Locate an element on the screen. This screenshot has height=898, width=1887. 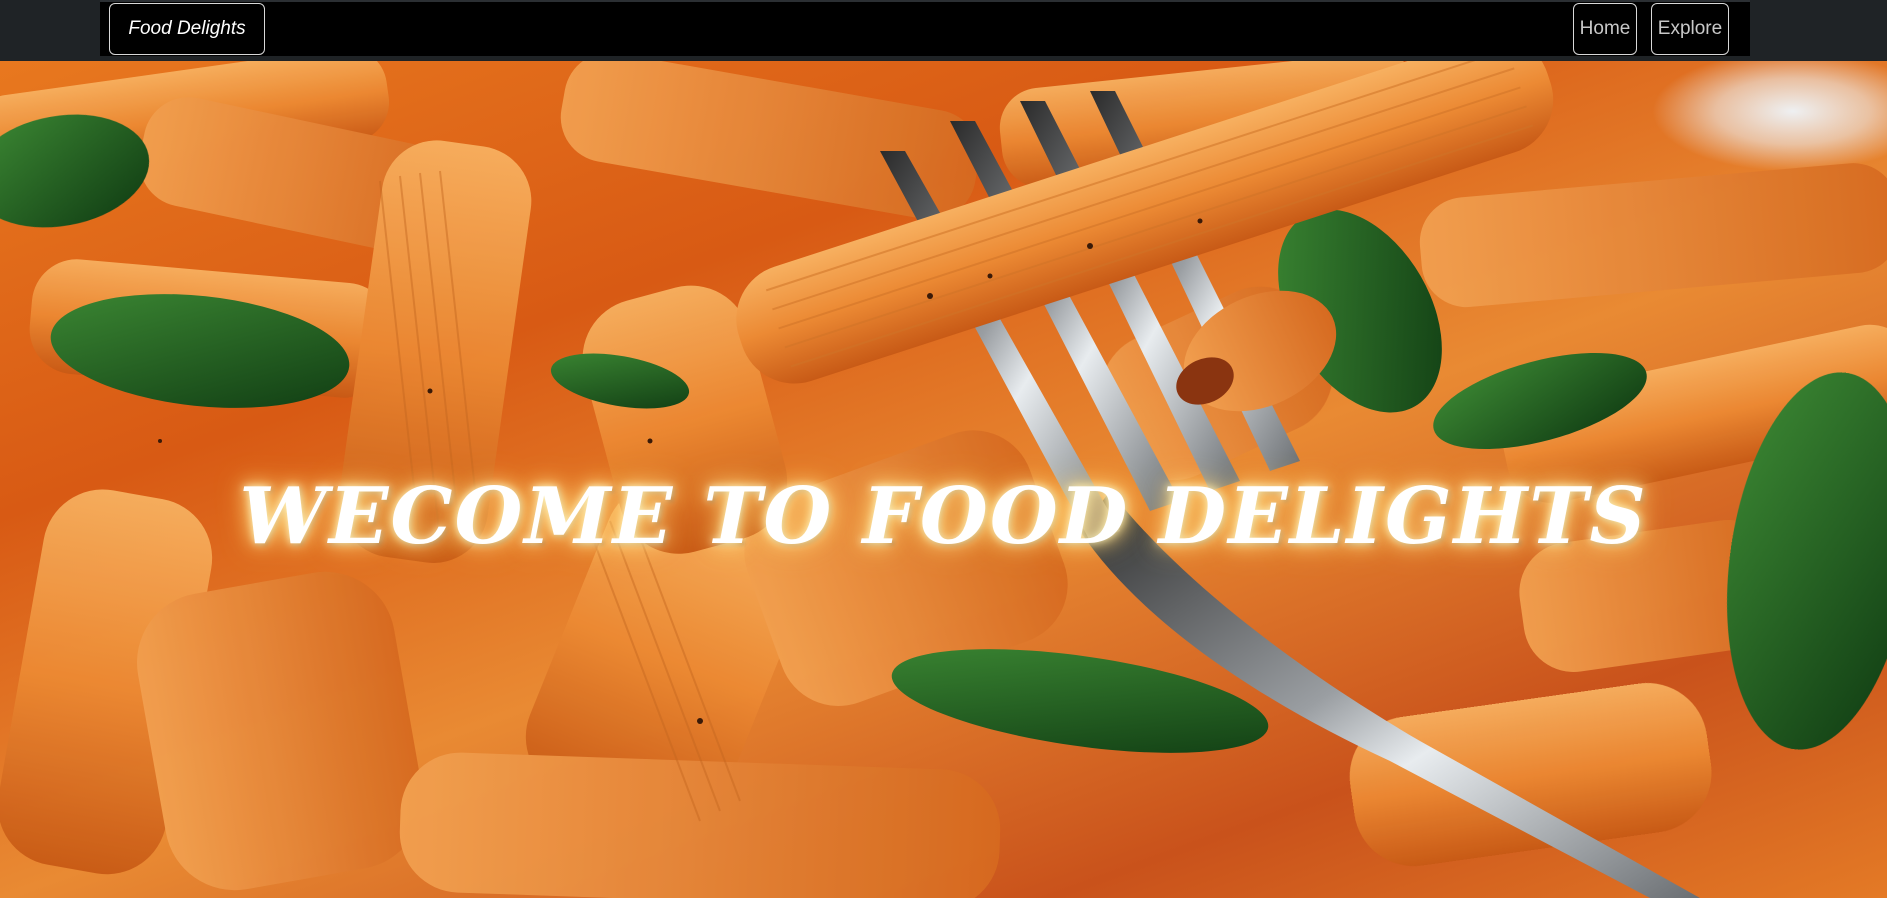
top-bar: Food Delights Home Explore is located at coordinates (943, 30).